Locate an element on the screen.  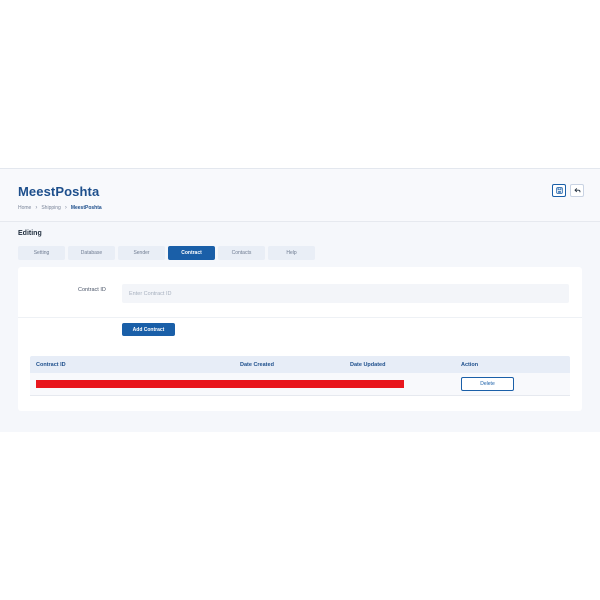
breadcrumb-shipping: Shipping is located at coordinates (50, 208).